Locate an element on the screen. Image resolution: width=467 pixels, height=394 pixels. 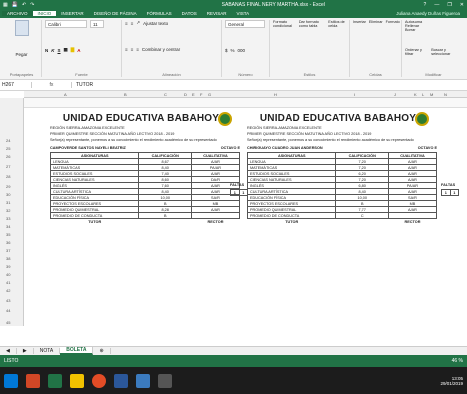
media-icon is located at coordinates (165, 380).